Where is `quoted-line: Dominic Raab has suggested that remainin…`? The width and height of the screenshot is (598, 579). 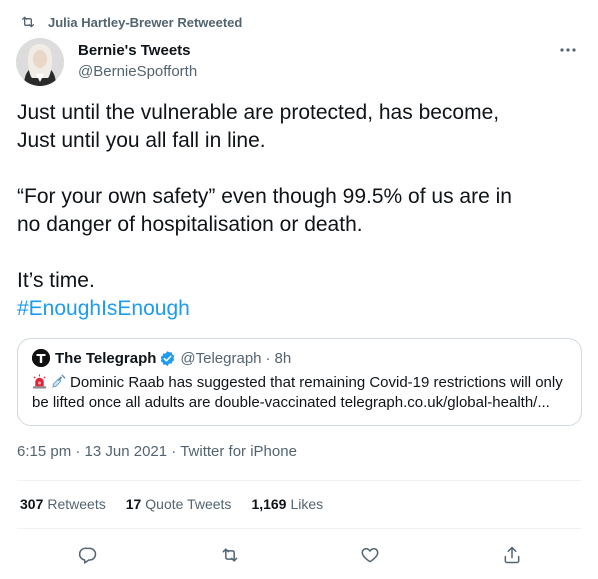
quoted-line: Dominic Raab has suggested that remainin… is located at coordinates (316, 382).